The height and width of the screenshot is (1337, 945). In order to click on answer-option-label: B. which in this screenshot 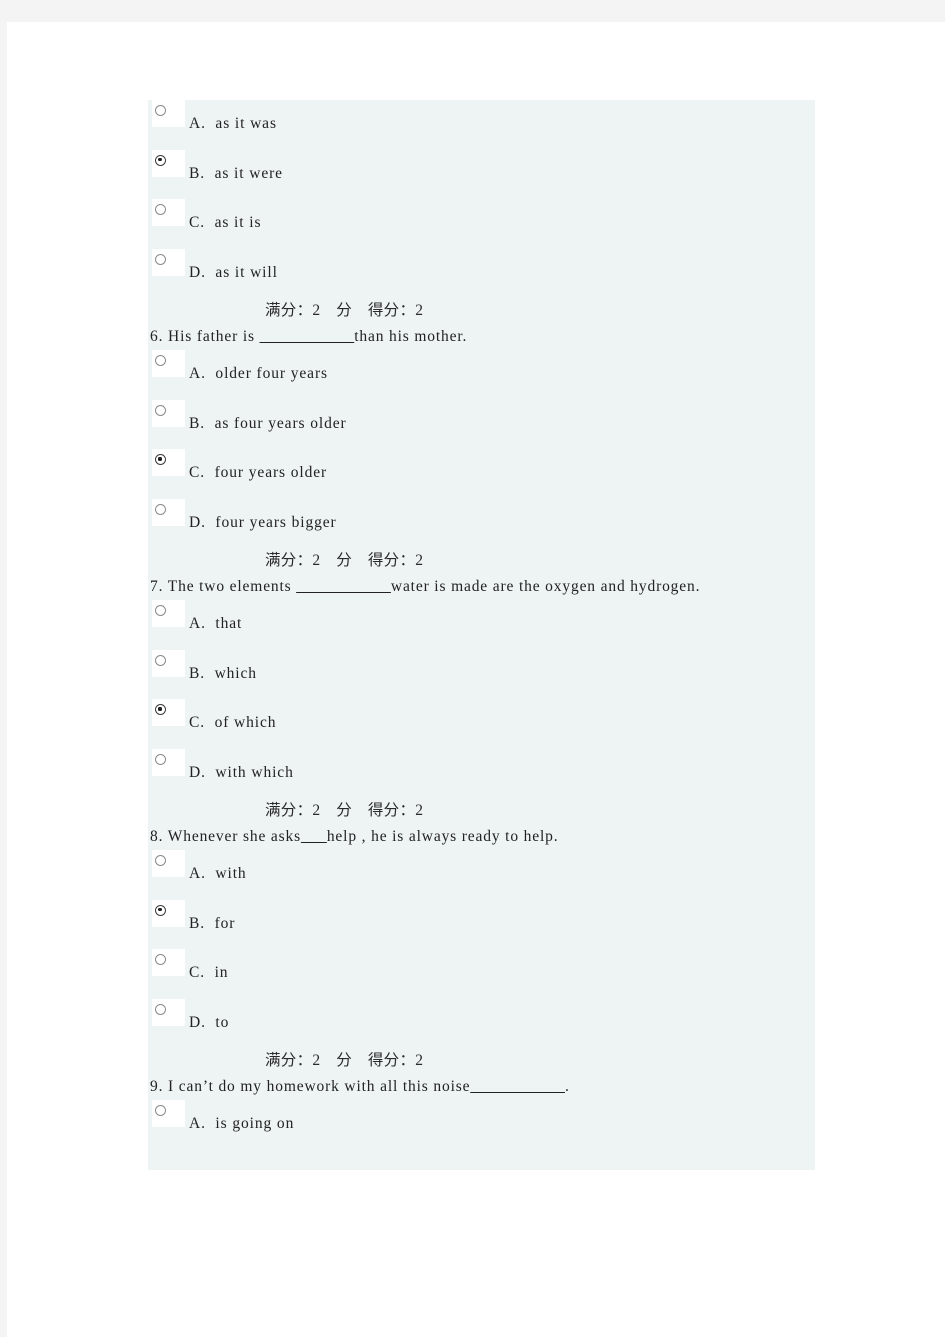, I will do `click(223, 673)`.